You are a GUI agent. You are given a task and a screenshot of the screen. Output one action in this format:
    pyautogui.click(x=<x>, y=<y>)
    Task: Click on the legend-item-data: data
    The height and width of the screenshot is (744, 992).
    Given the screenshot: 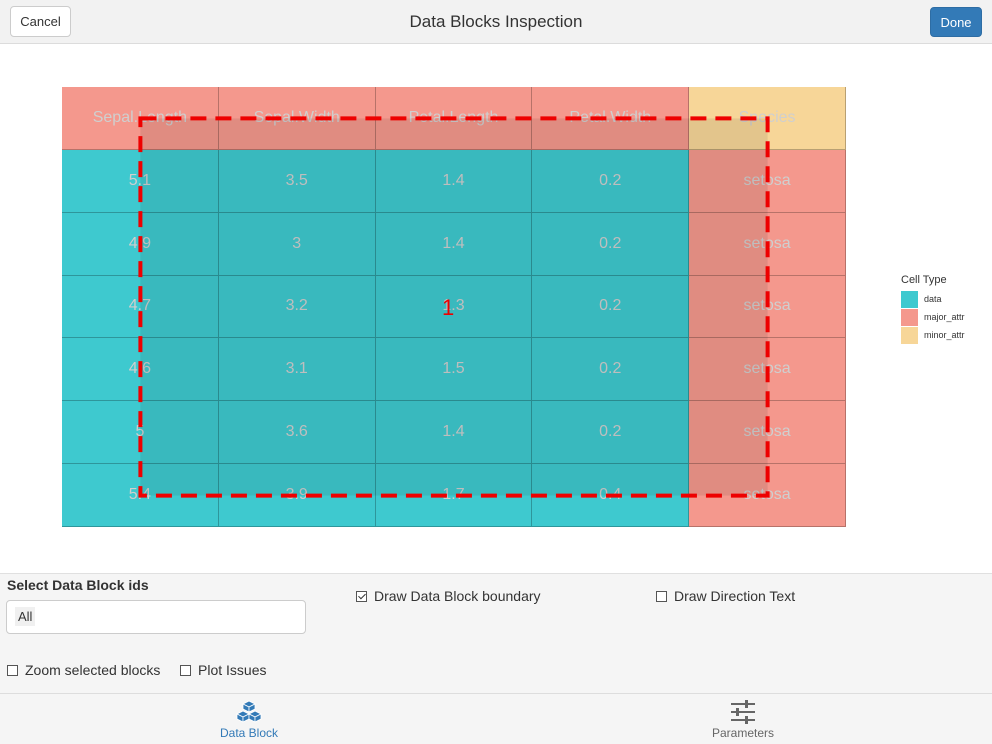 What is the action you would take?
    pyautogui.click(x=933, y=299)
    